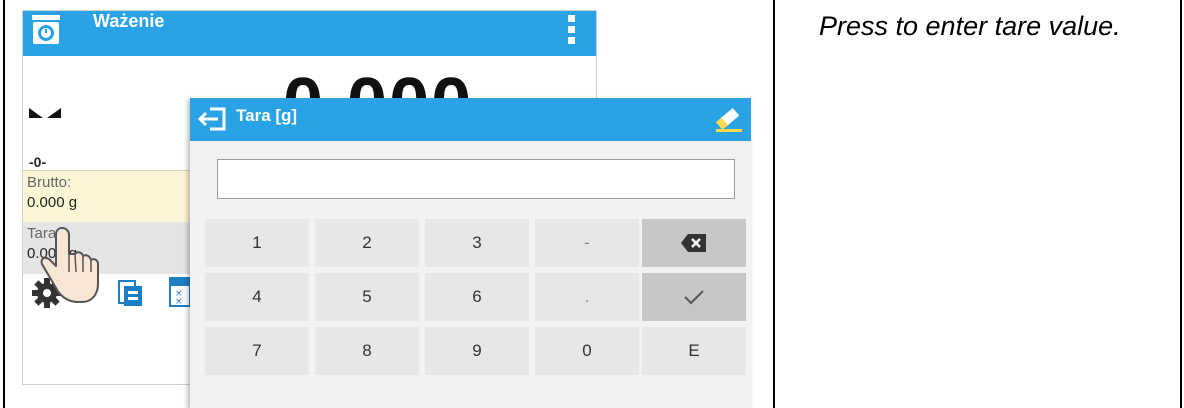 The height and width of the screenshot is (408, 1184). What do you see at coordinates (52, 202) in the screenshot?
I see `brutto-value: 0.000 g` at bounding box center [52, 202].